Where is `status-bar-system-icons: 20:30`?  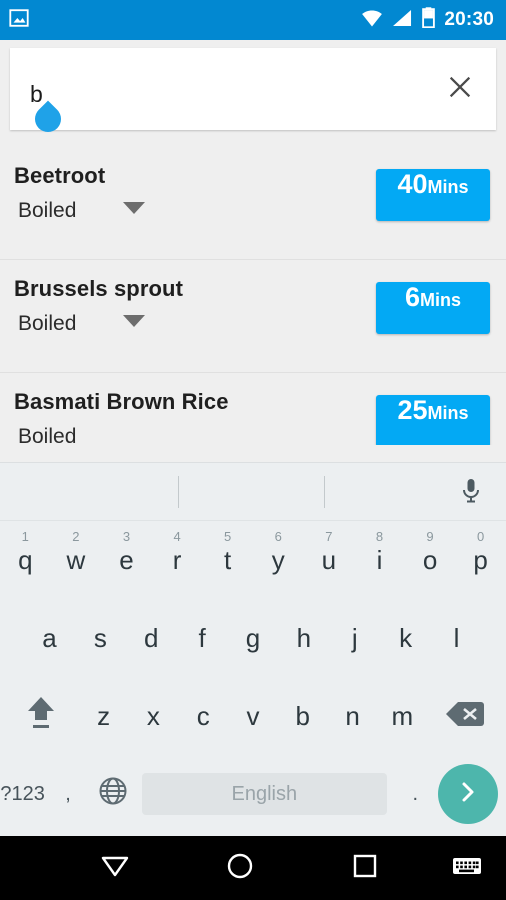 status-bar-system-icons: 20:30 is located at coordinates (427, 20).